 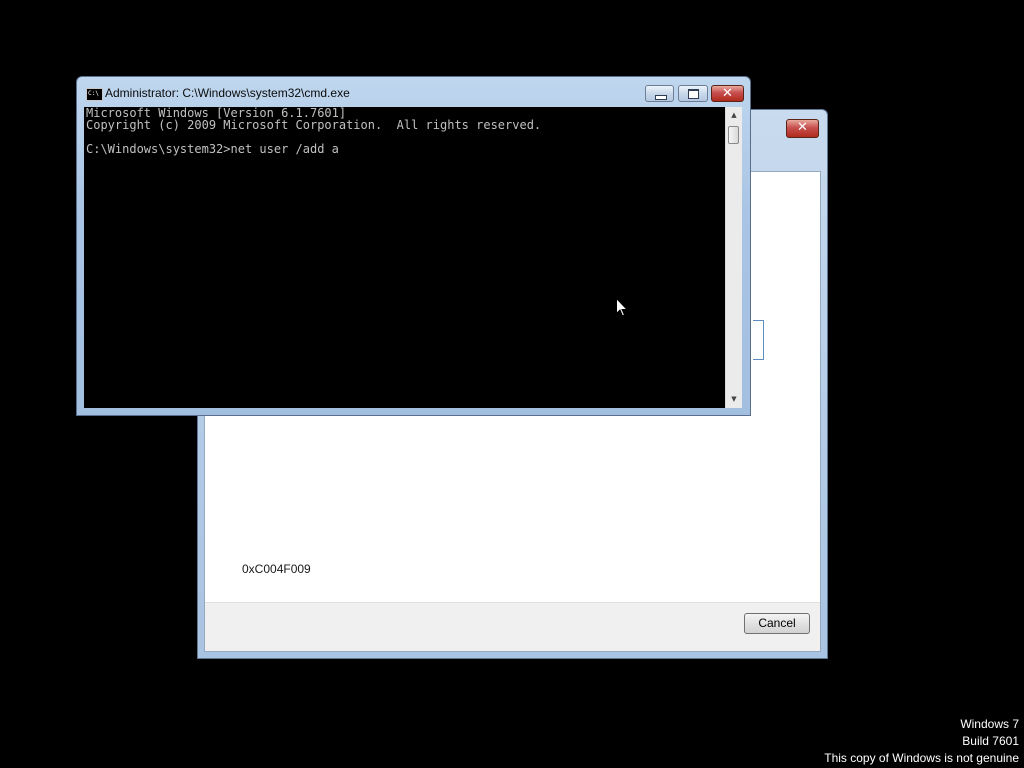 I want to click on cmd-close-button: ✕, so click(x=727, y=93).